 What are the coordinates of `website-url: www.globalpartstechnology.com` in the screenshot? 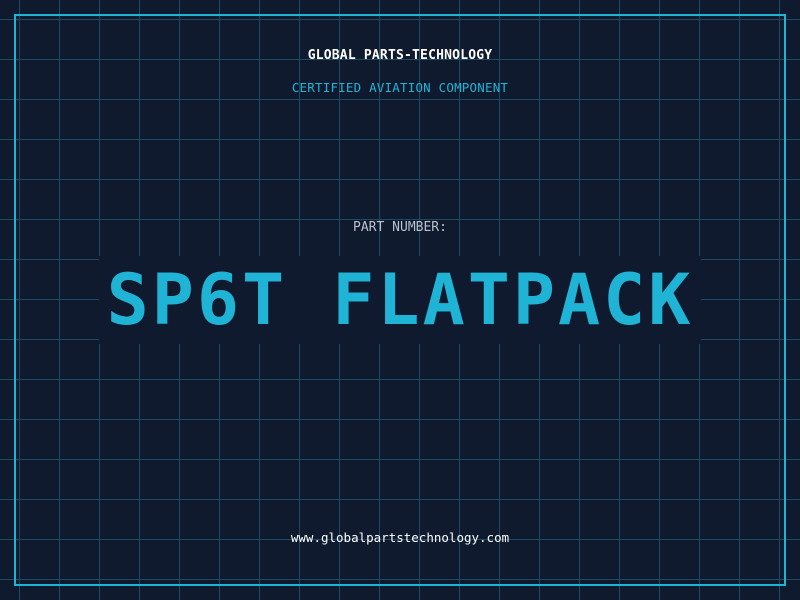 It's located at (400, 537).